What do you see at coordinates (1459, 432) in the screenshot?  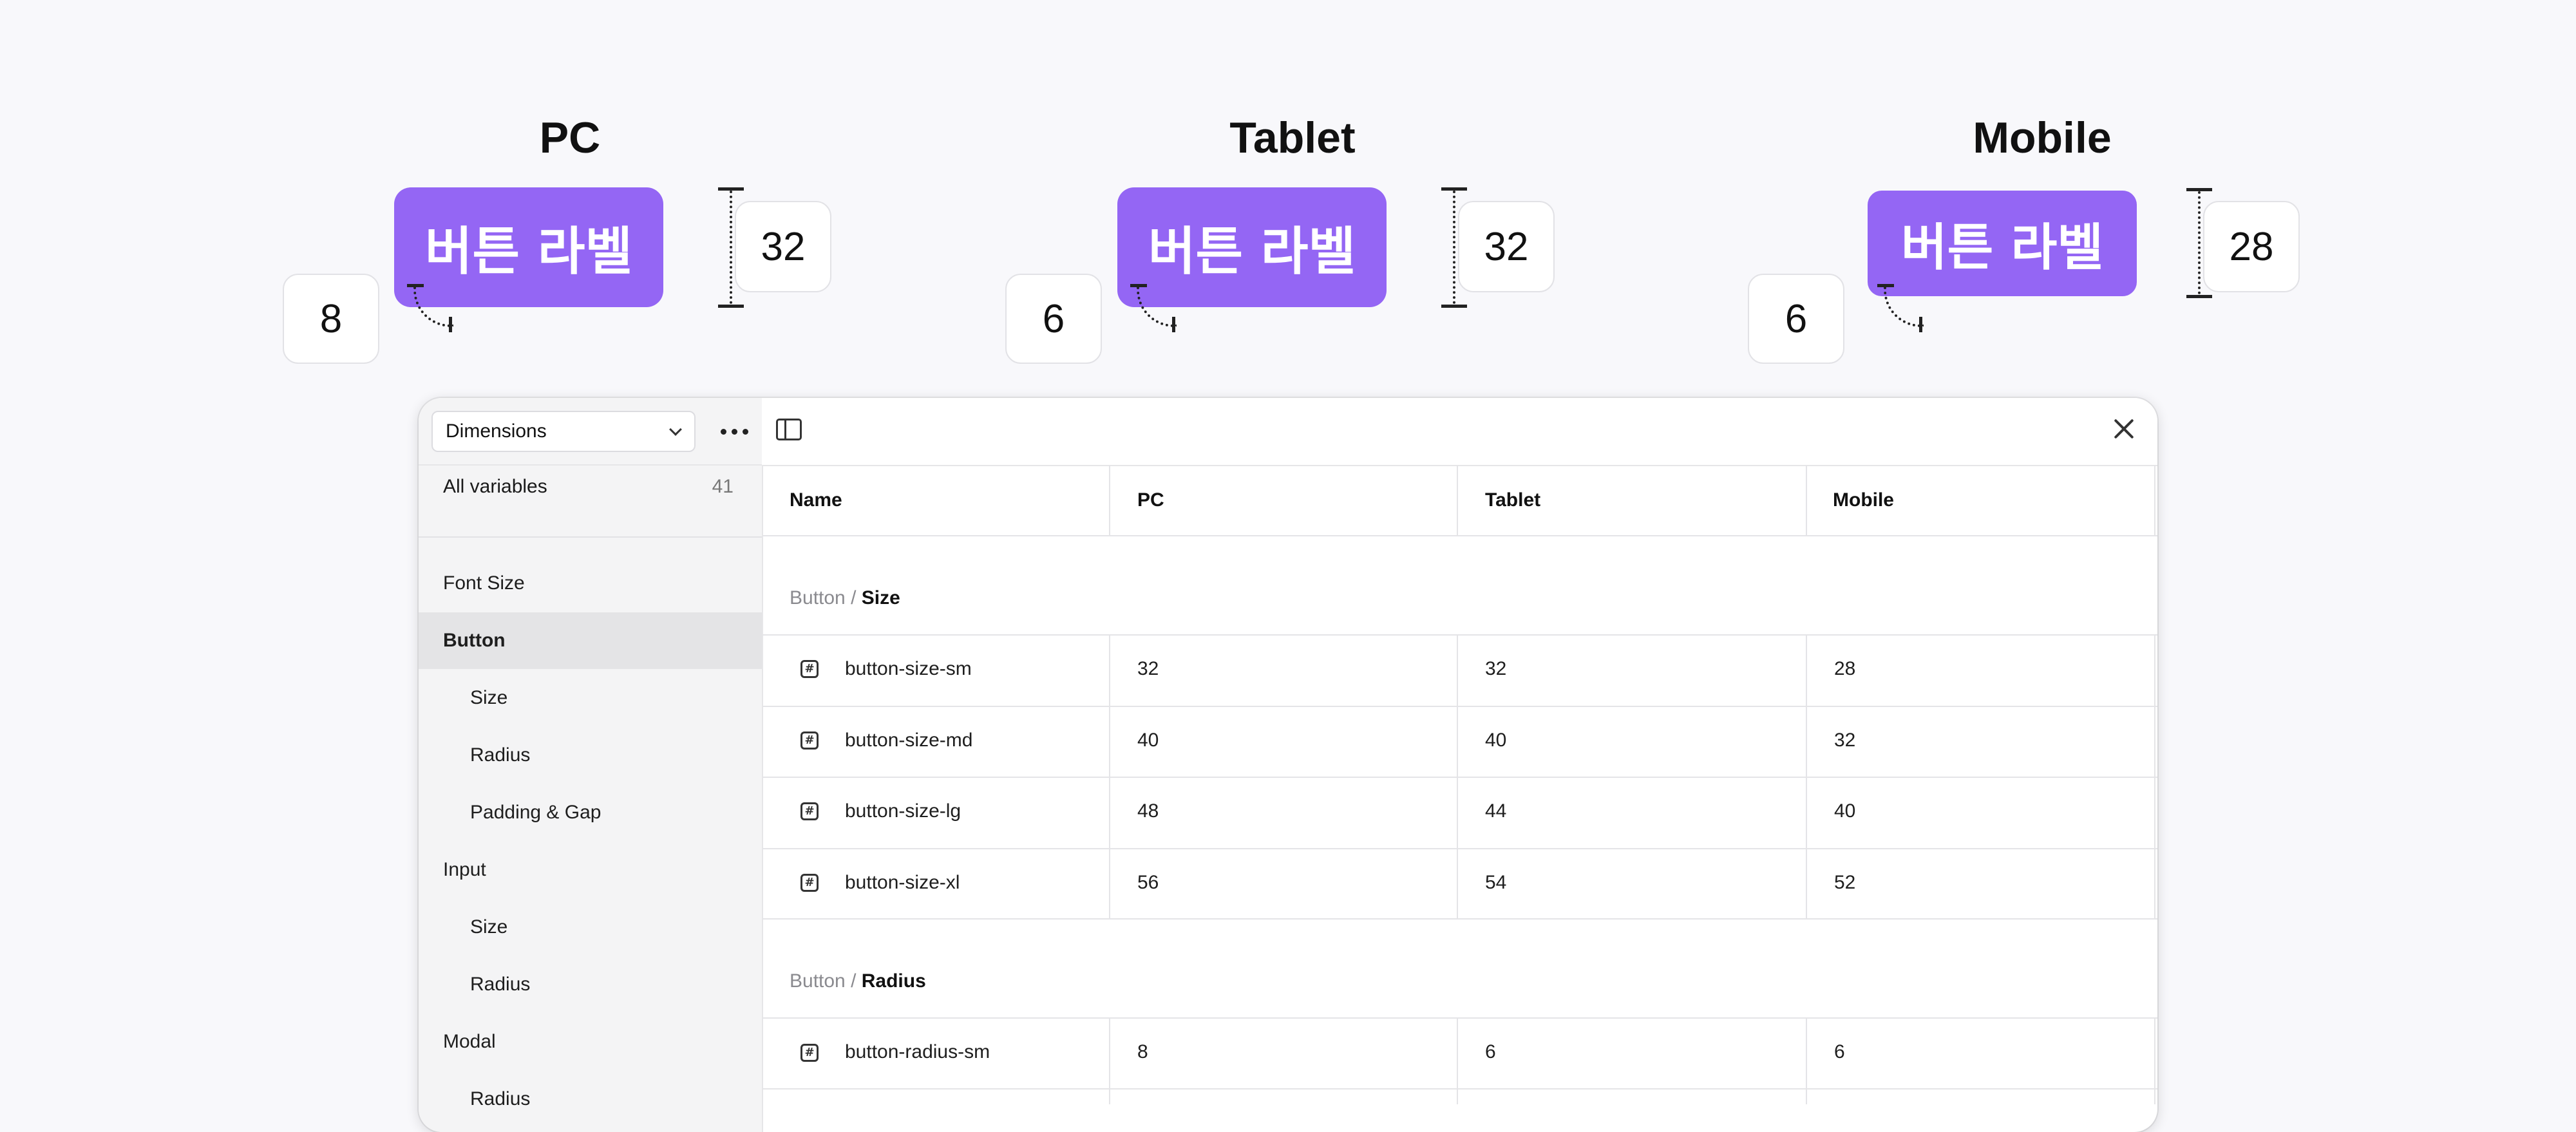 I see `panel-toolbar` at bounding box center [1459, 432].